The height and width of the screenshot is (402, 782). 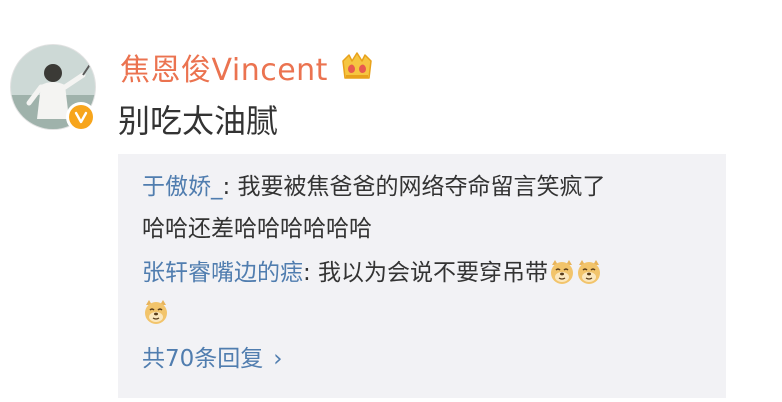 I want to click on reply-text: 我要被焦爸爸的网络夺命留言笑疯了, so click(x=418, y=187).